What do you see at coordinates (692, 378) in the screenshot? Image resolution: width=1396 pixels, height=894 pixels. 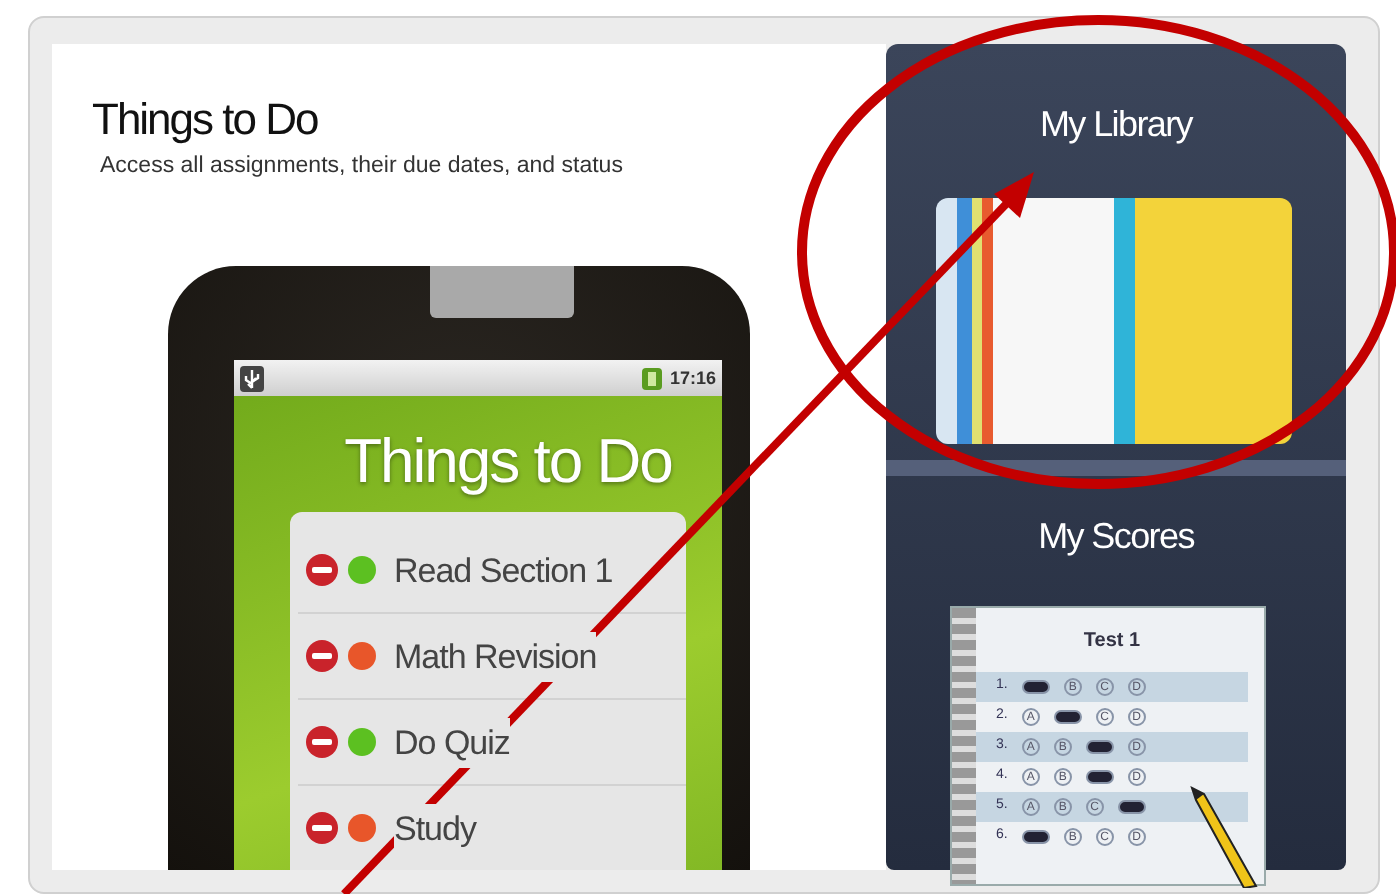 I see `status-time: 17:16` at bounding box center [692, 378].